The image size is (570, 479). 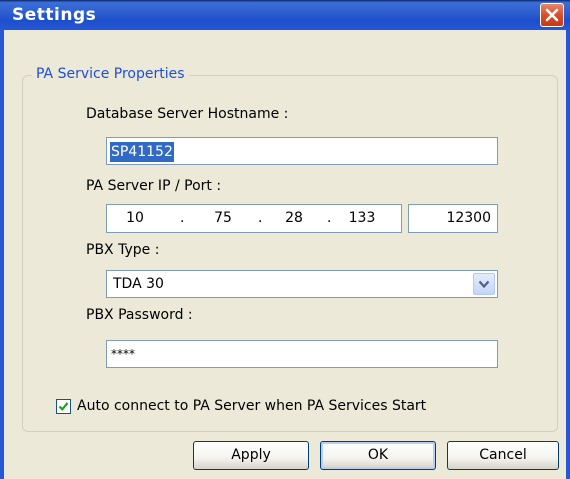 I want to click on hostname-label: Database Server Hostname :, so click(x=187, y=114).